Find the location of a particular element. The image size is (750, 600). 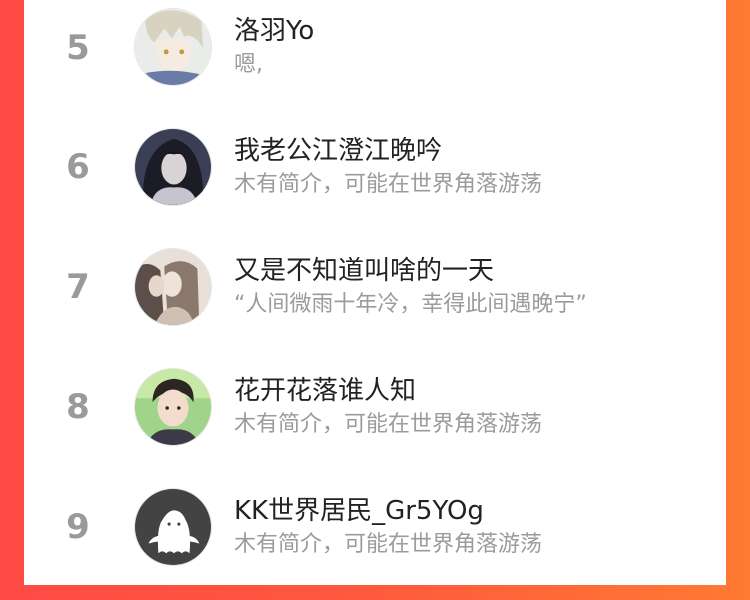

default-ghost-avatar-icon is located at coordinates (173, 527).